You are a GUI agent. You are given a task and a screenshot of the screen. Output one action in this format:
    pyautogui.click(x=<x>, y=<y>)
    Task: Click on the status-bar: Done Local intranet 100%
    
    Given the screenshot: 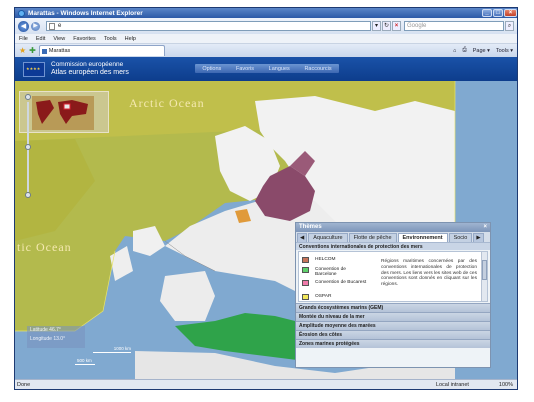 What is the action you would take?
    pyautogui.click(x=266, y=384)
    